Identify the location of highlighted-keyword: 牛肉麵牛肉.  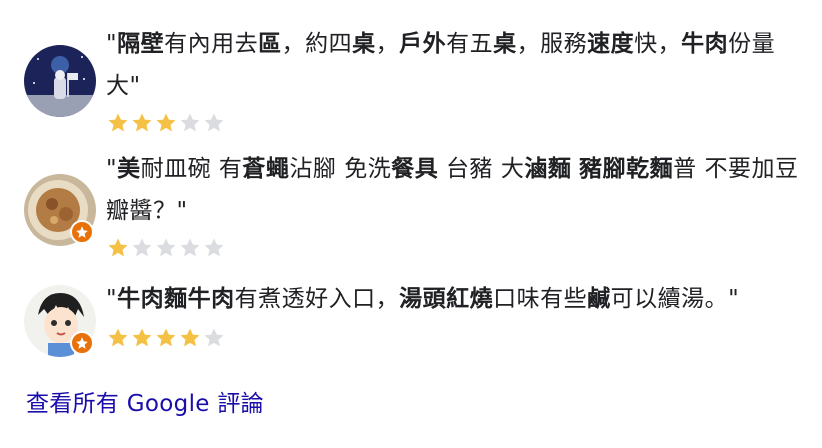
(176, 299).